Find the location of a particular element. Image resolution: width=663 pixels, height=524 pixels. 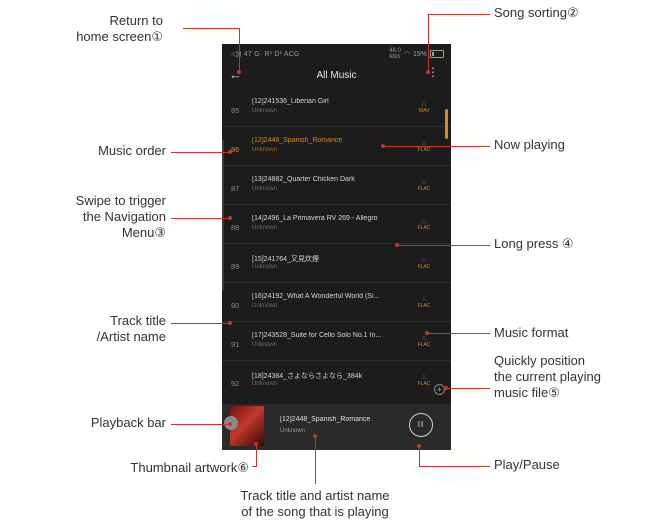

network-speed-unit: kb/s is located at coordinates (395, 57).